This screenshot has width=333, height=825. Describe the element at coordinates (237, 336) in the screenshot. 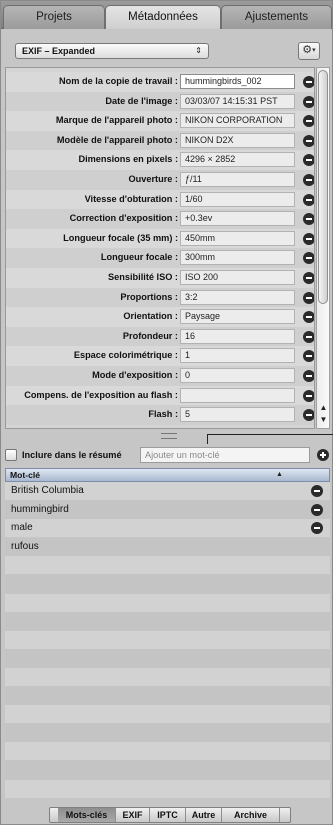

I see `exif-field-value: 16` at that location.